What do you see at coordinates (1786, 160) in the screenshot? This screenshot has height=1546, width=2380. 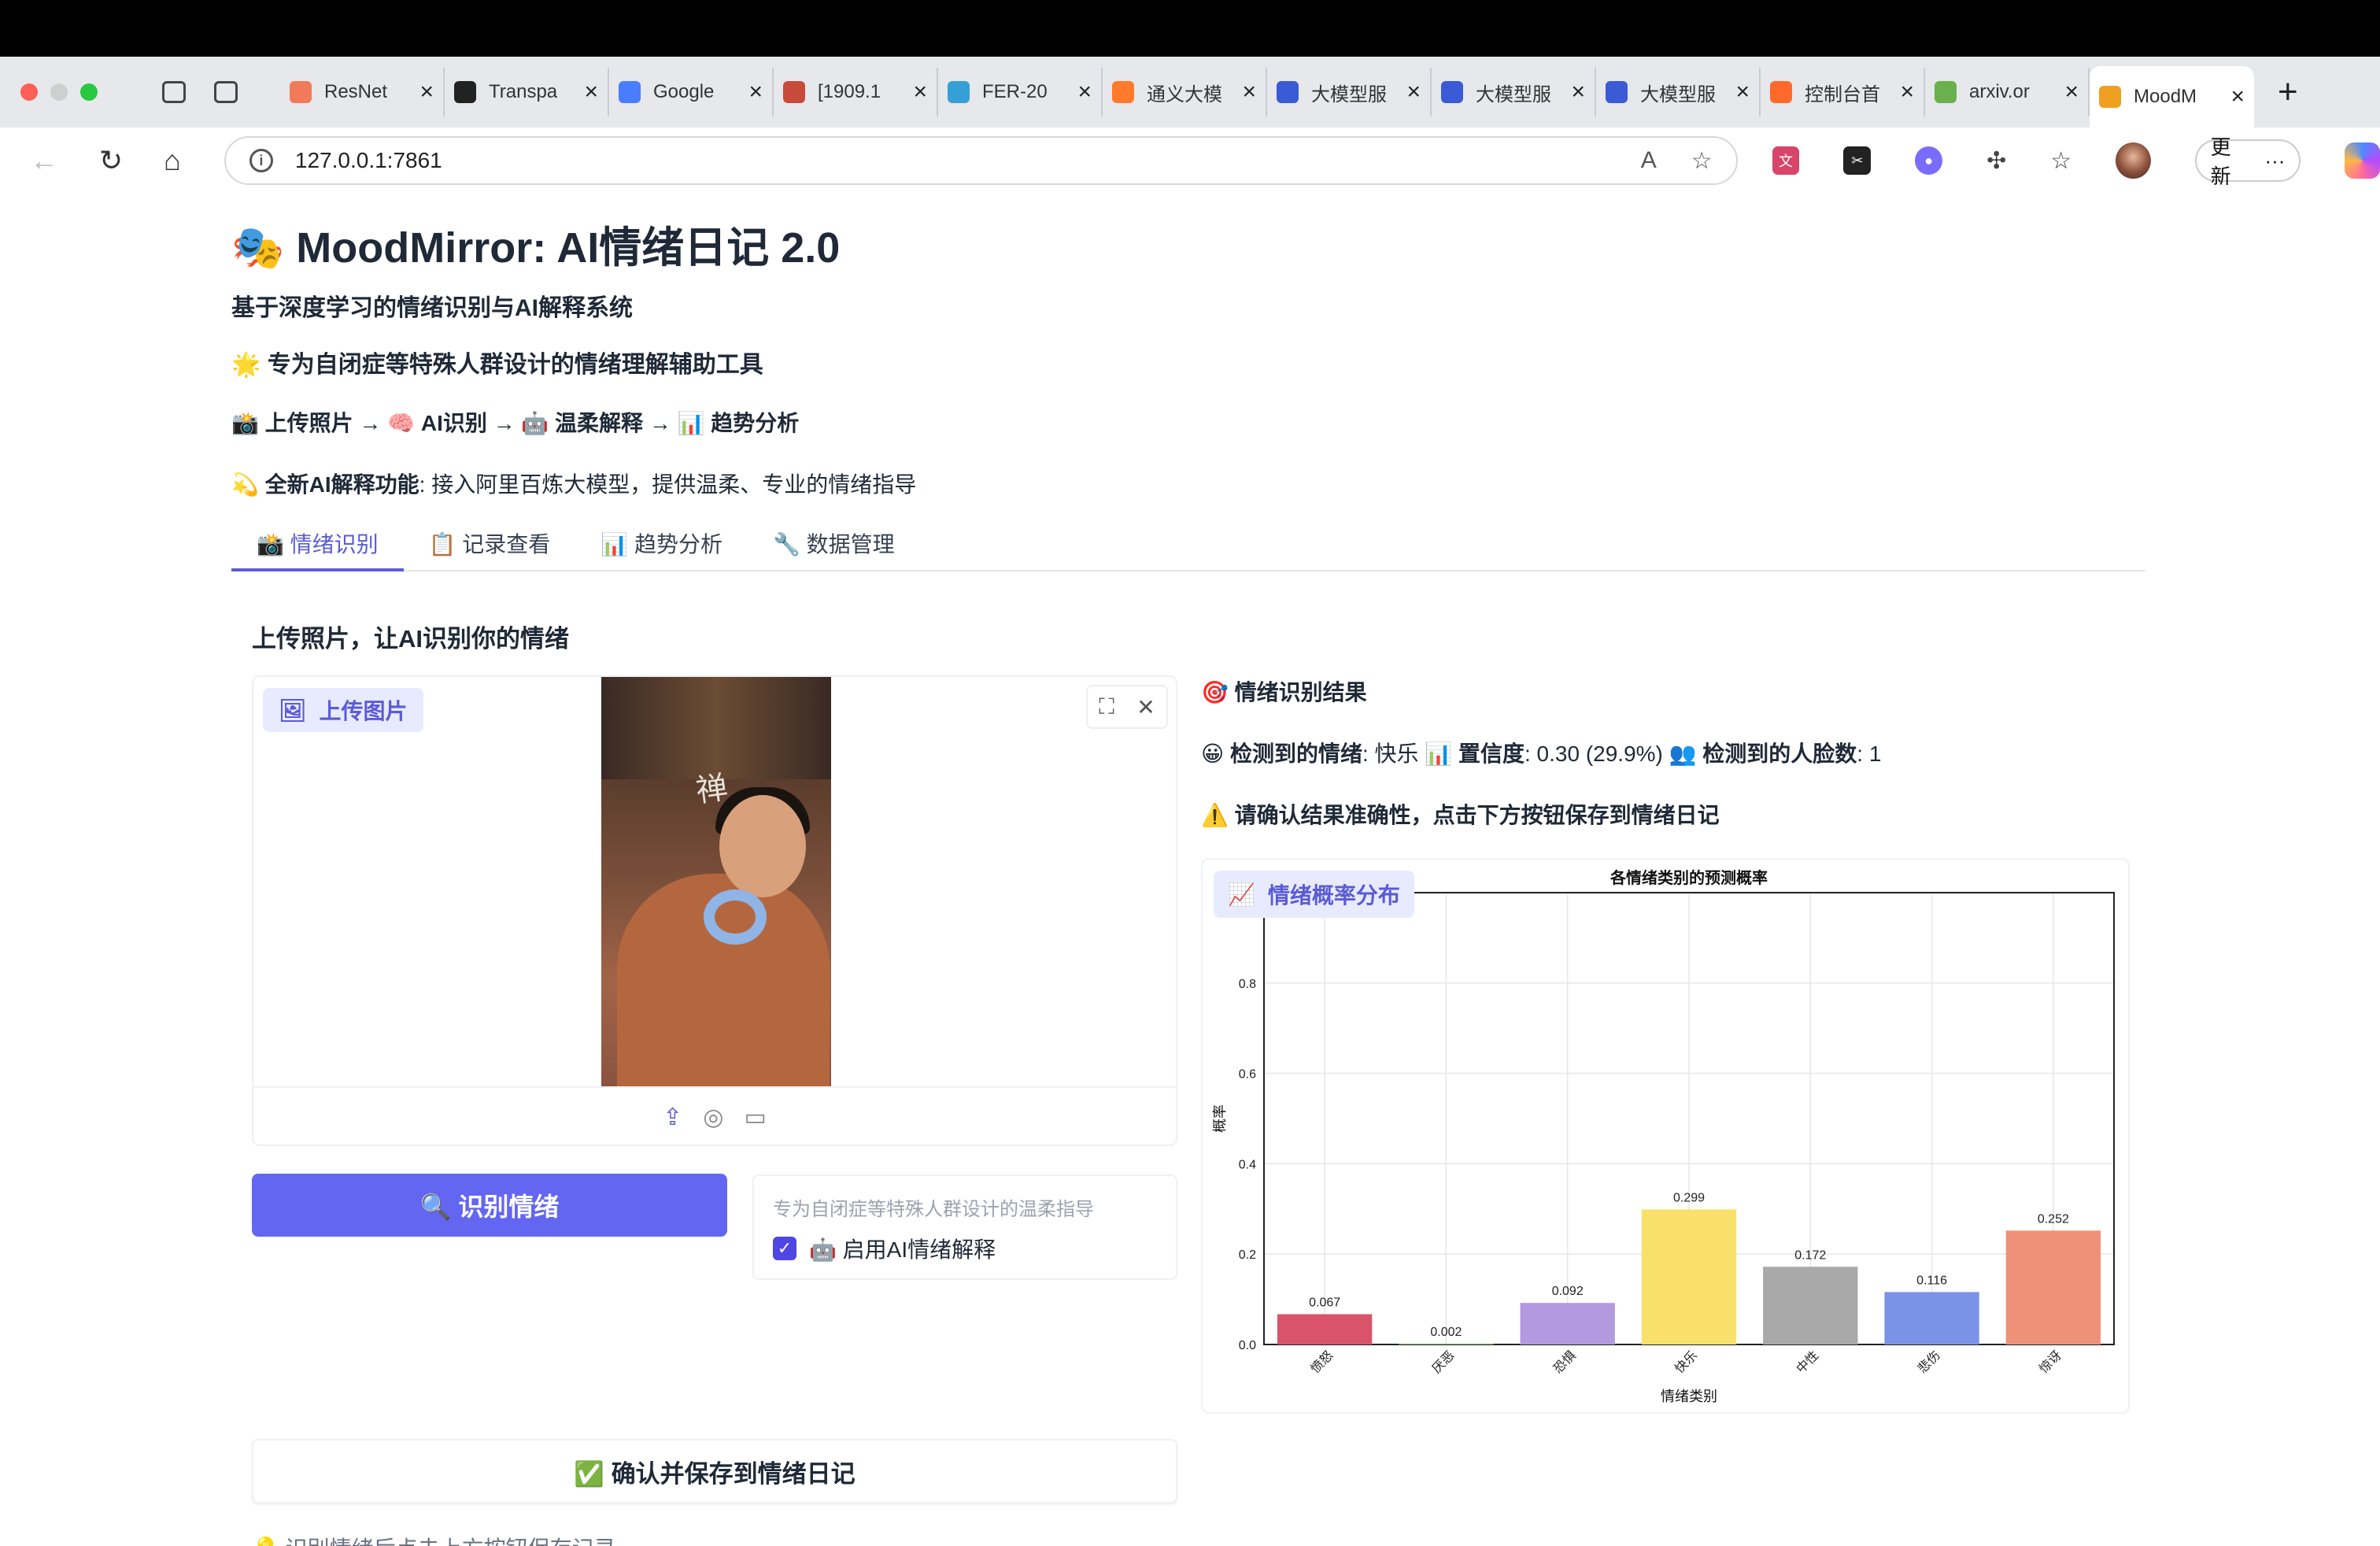 I see `translate-extension-icon: 文` at bounding box center [1786, 160].